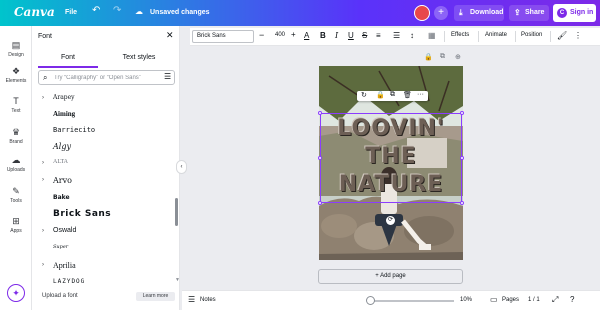 This screenshot has width=600, height=310. I want to click on font-list-item: › Arapey, so click(102, 100).